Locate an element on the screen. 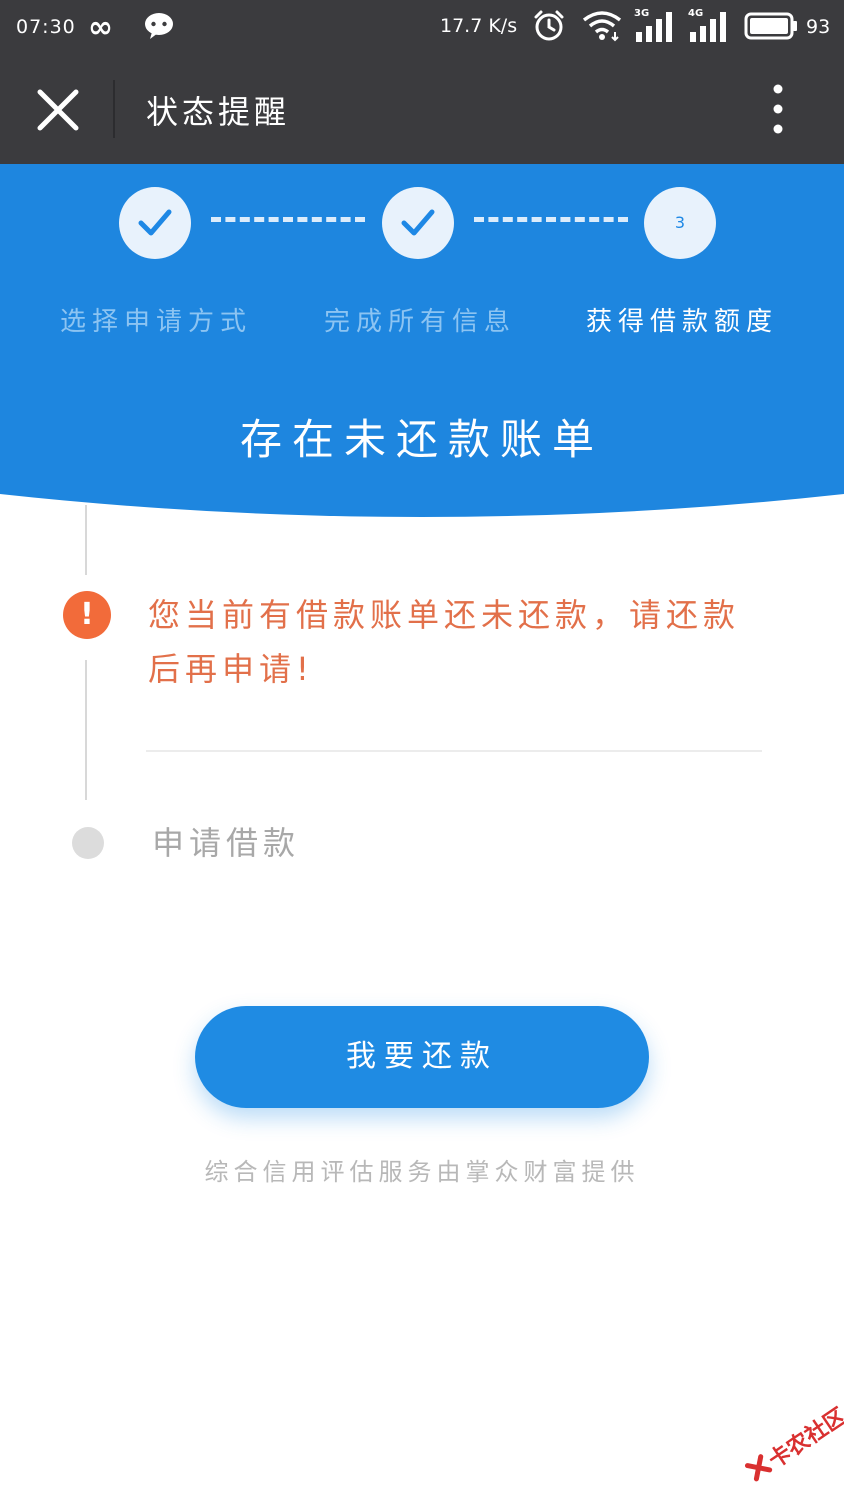 This screenshot has height=1500, width=844. page-title: 状态提醒 is located at coordinates (218, 112).